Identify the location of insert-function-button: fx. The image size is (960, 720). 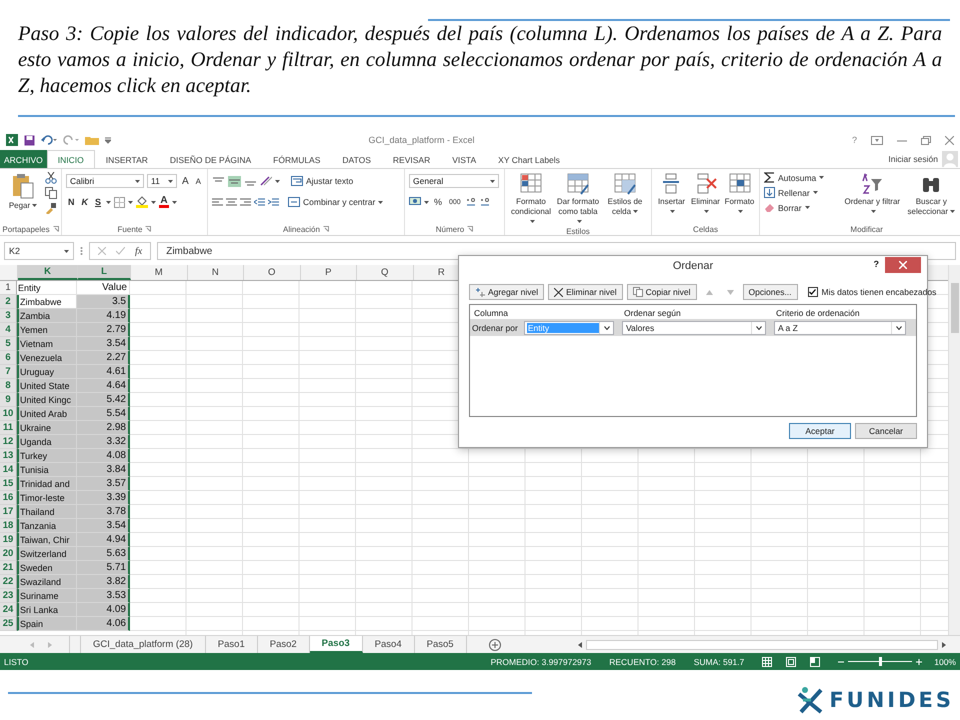
(138, 251).